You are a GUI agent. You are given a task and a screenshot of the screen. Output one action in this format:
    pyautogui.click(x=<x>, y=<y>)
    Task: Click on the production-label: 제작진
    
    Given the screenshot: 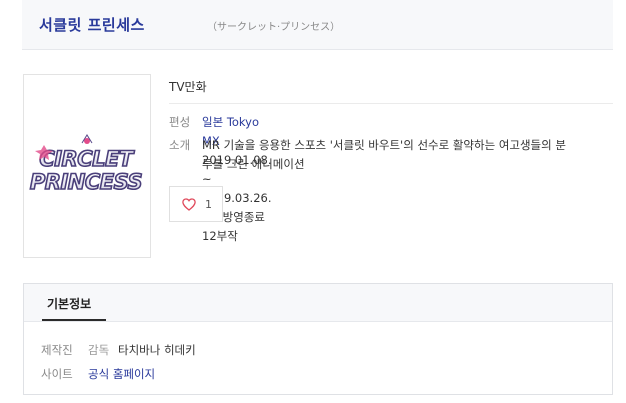 What is the action you would take?
    pyautogui.click(x=57, y=350)
    